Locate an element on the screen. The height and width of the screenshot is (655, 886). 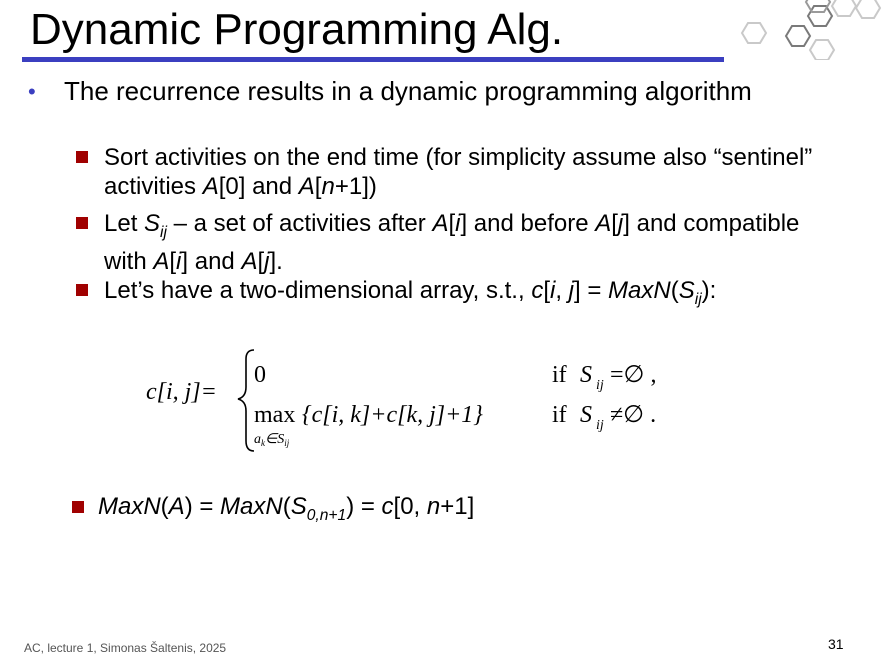
formula-case2-under: ak∈Sij is located at coordinates (272, 440).